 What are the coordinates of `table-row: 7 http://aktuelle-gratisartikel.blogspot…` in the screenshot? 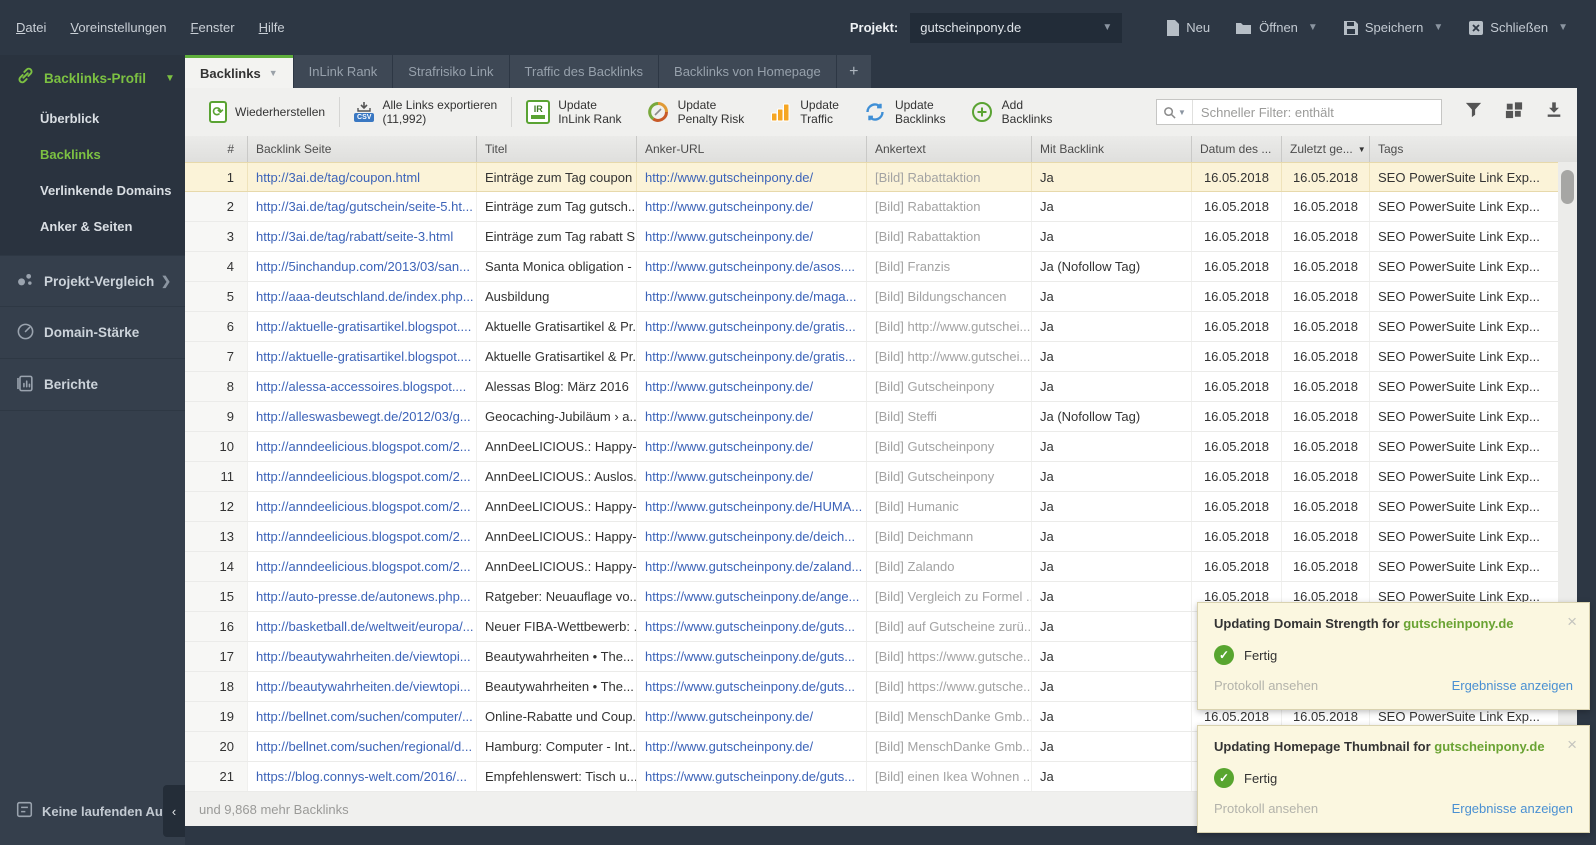 It's located at (871, 357).